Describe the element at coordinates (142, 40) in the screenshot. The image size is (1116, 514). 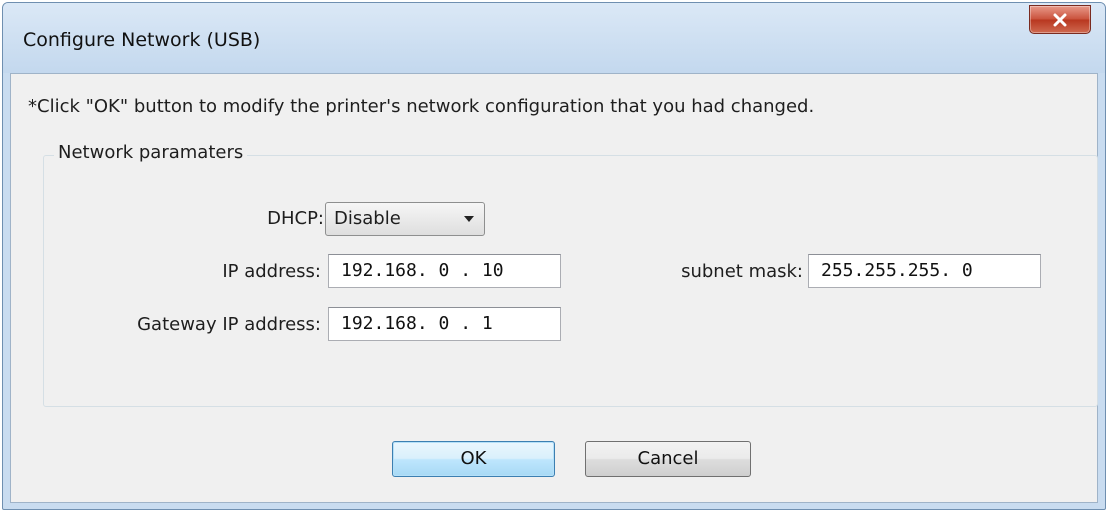
I see `window-title: Configure Network (USB)` at that location.